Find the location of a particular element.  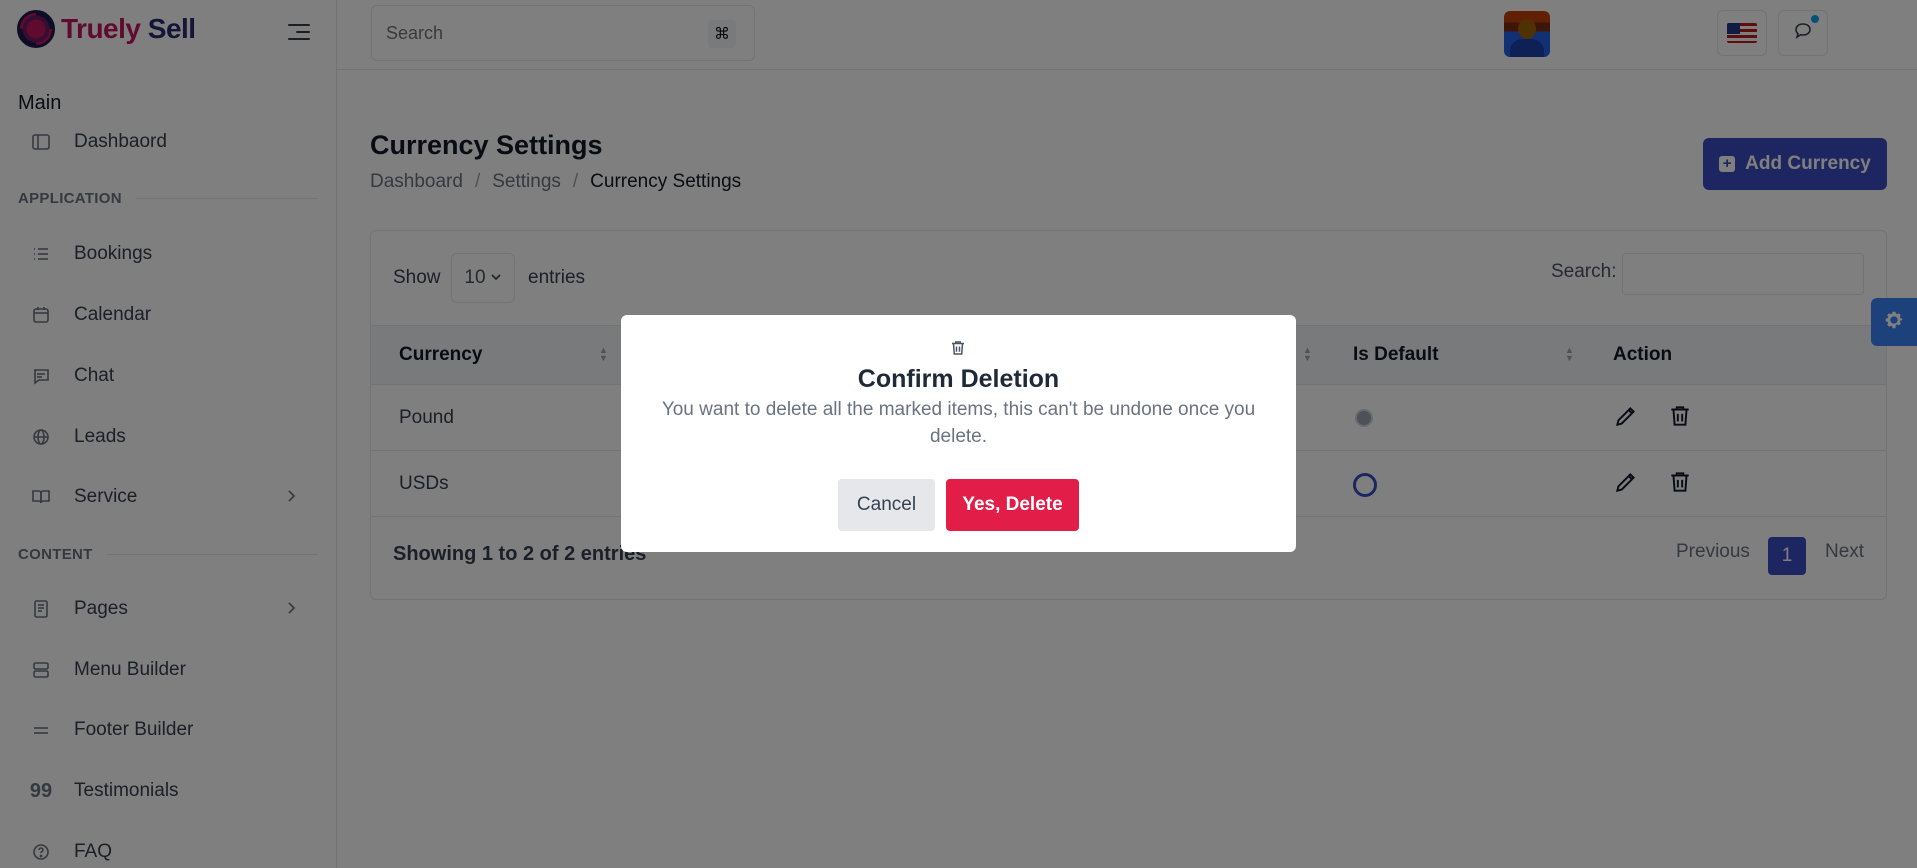

cancel-button: Cancel is located at coordinates (886, 505).